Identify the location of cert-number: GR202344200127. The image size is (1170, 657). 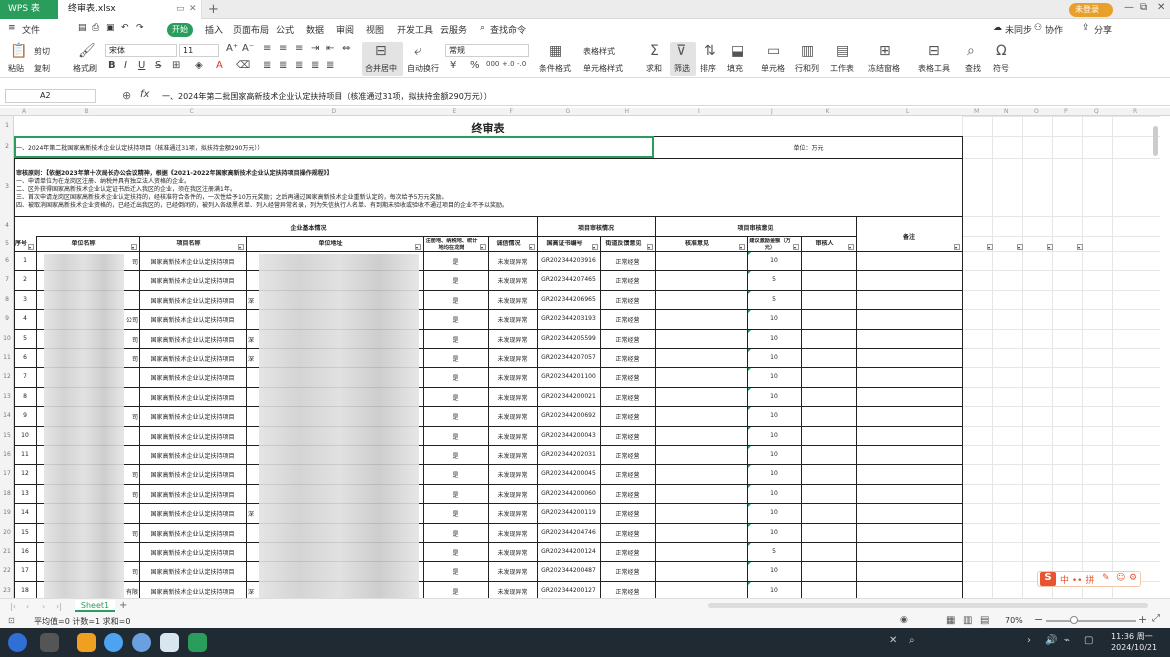
(568, 590).